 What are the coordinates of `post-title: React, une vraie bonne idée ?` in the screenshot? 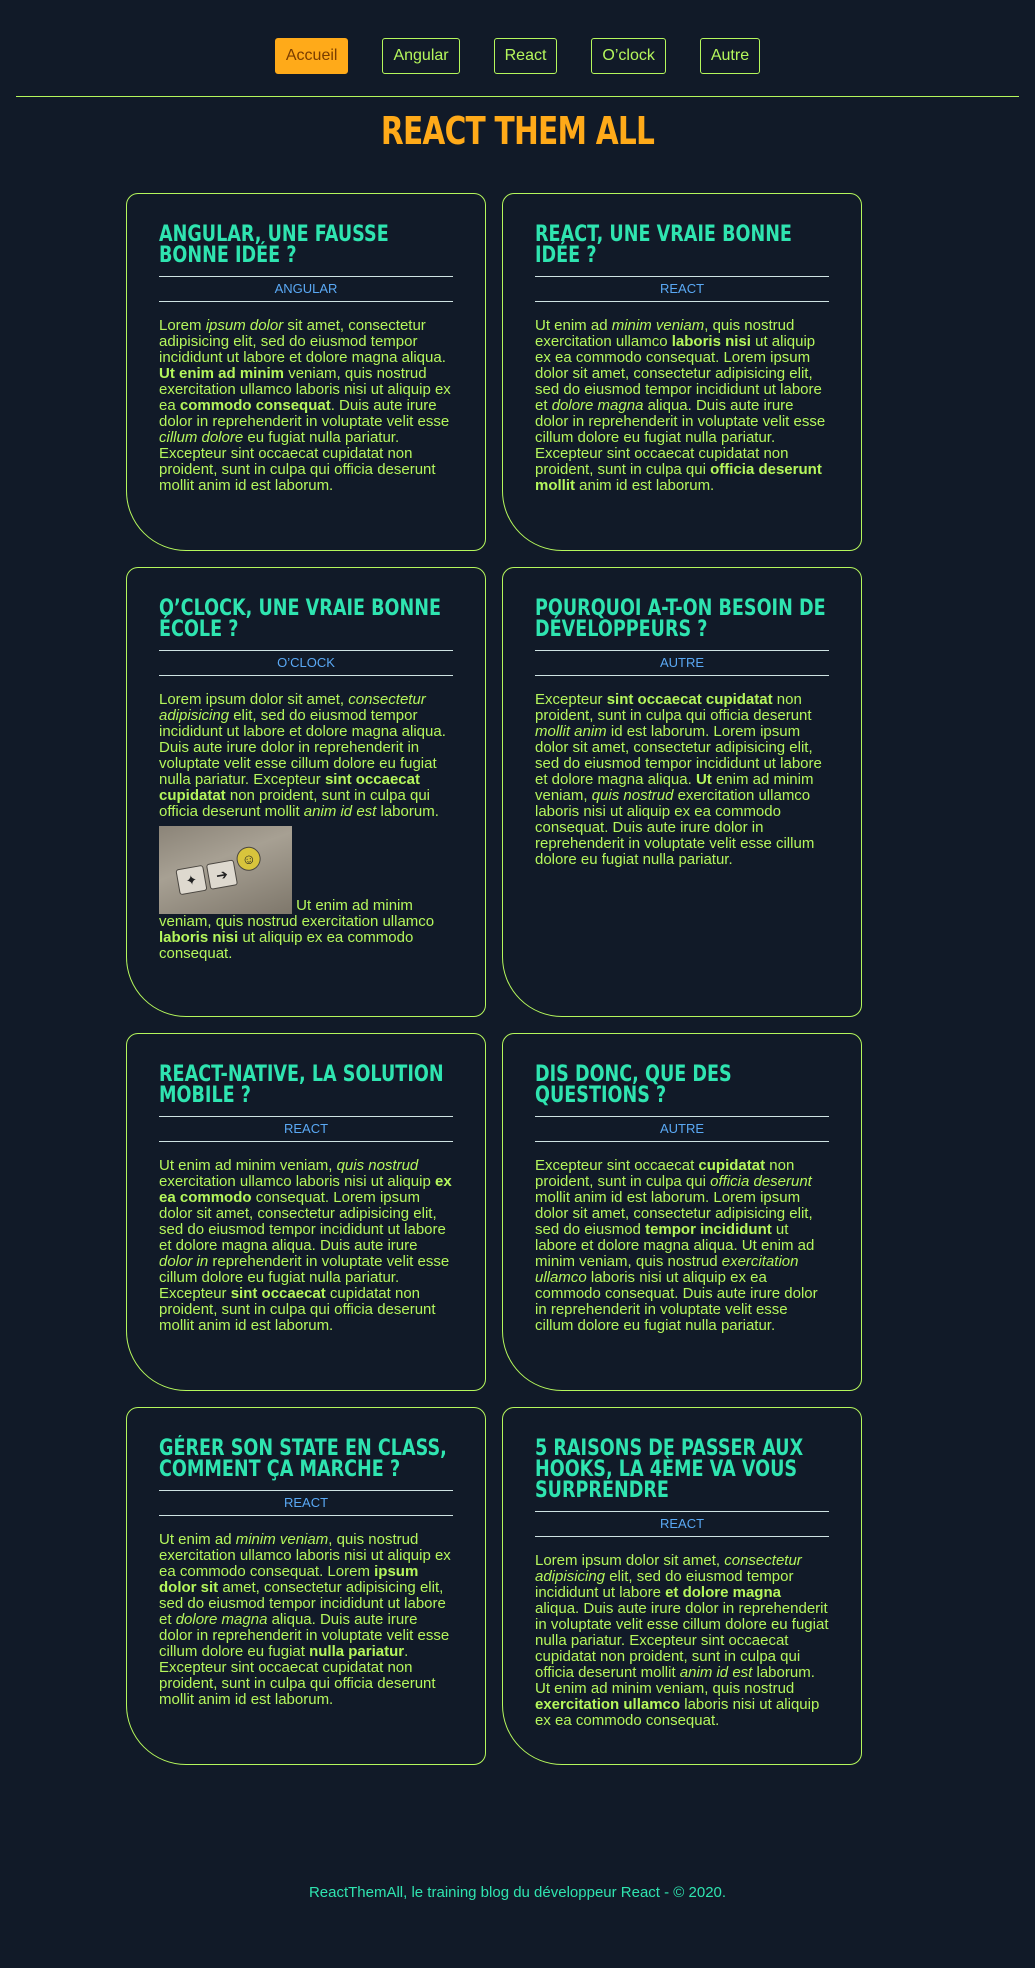 It's located at (682, 245).